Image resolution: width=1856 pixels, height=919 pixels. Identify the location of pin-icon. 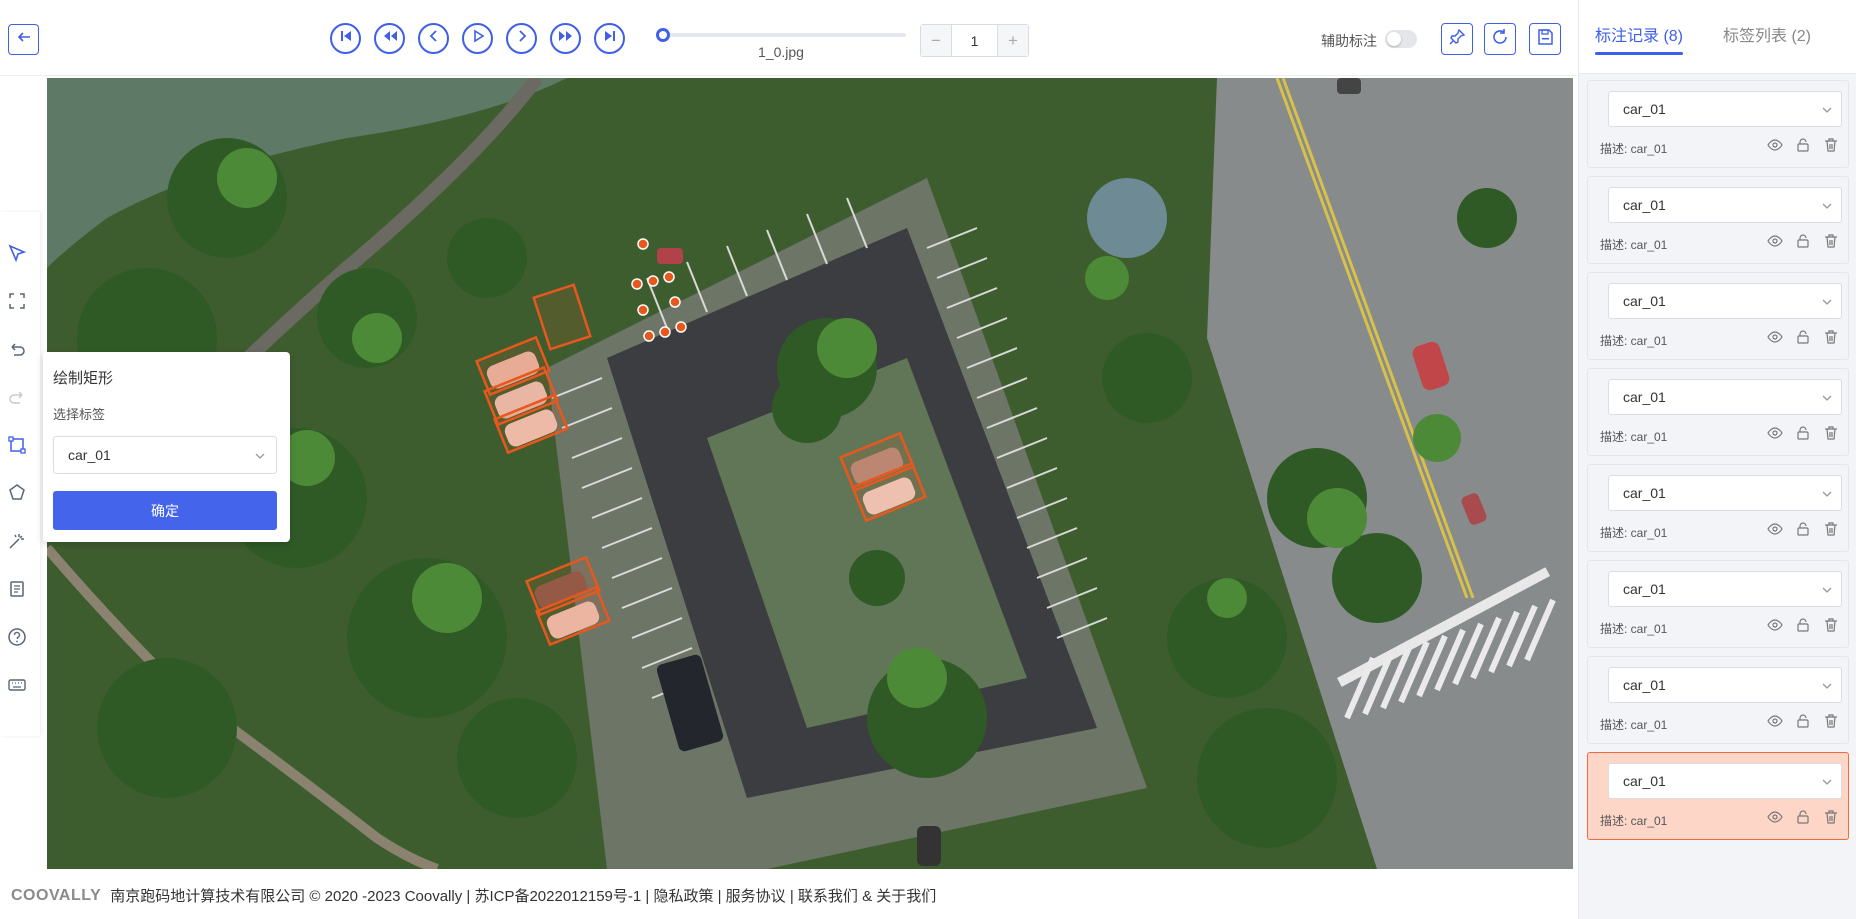
(1457, 39).